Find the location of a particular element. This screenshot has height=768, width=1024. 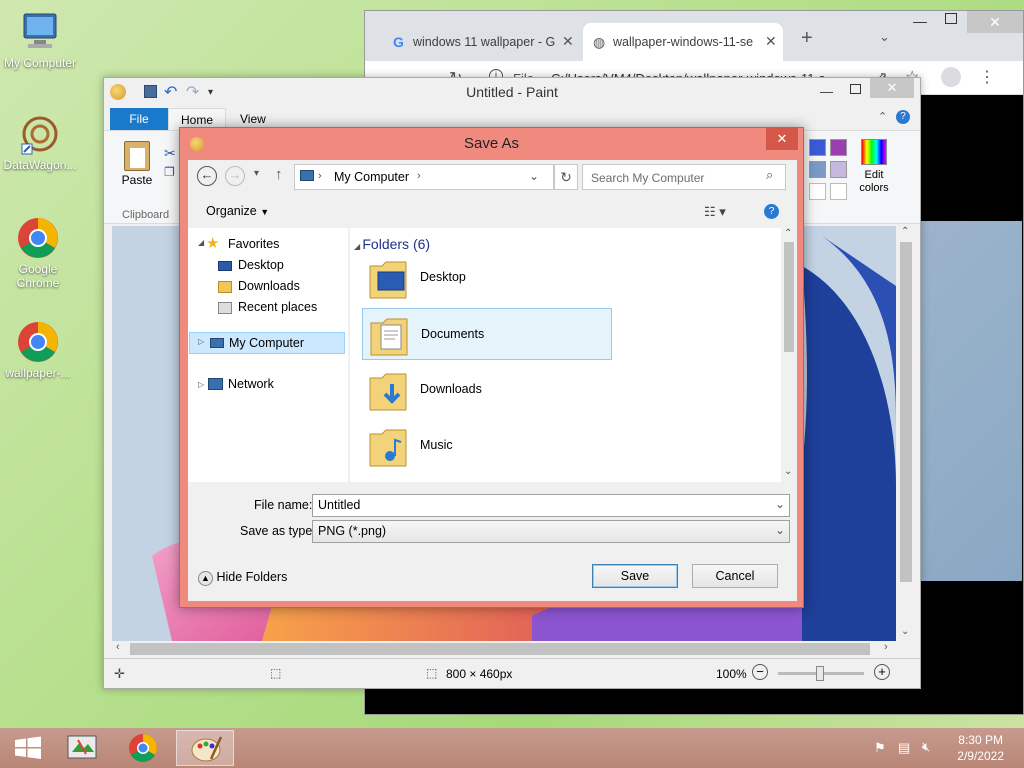

zoom-in-icon: + is located at coordinates (882, 672).